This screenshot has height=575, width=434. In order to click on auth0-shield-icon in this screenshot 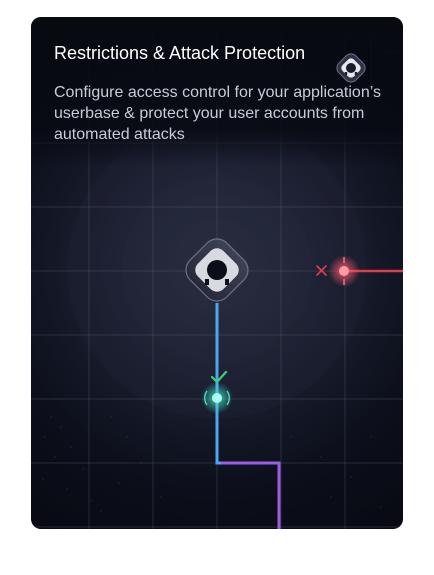, I will do `click(351, 68)`.